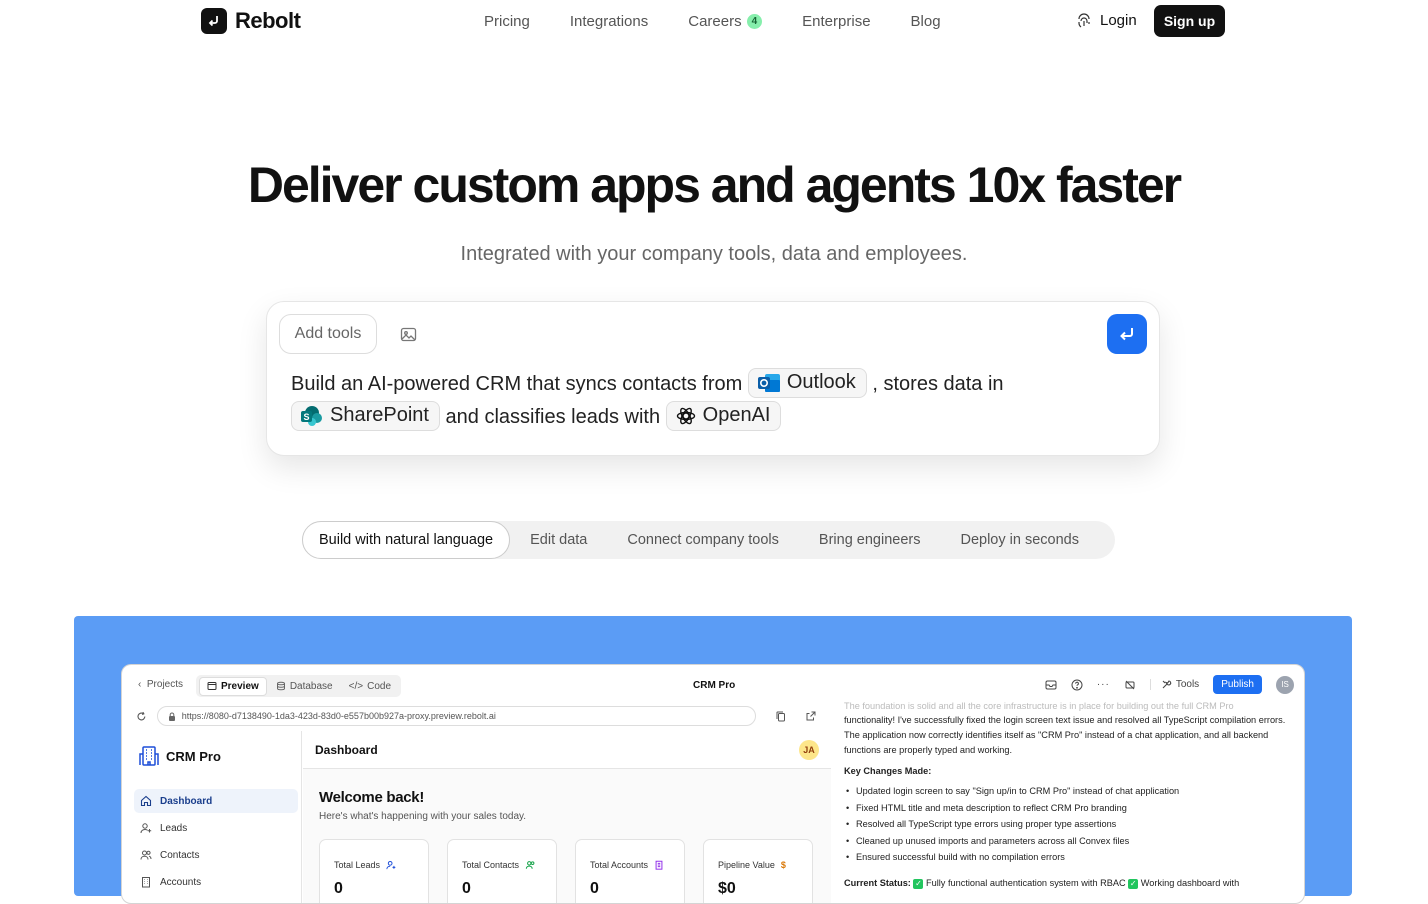 The width and height of the screenshot is (1428, 904). What do you see at coordinates (193, 756) in the screenshot?
I see `crm-brand-name: CRM Pro` at bounding box center [193, 756].